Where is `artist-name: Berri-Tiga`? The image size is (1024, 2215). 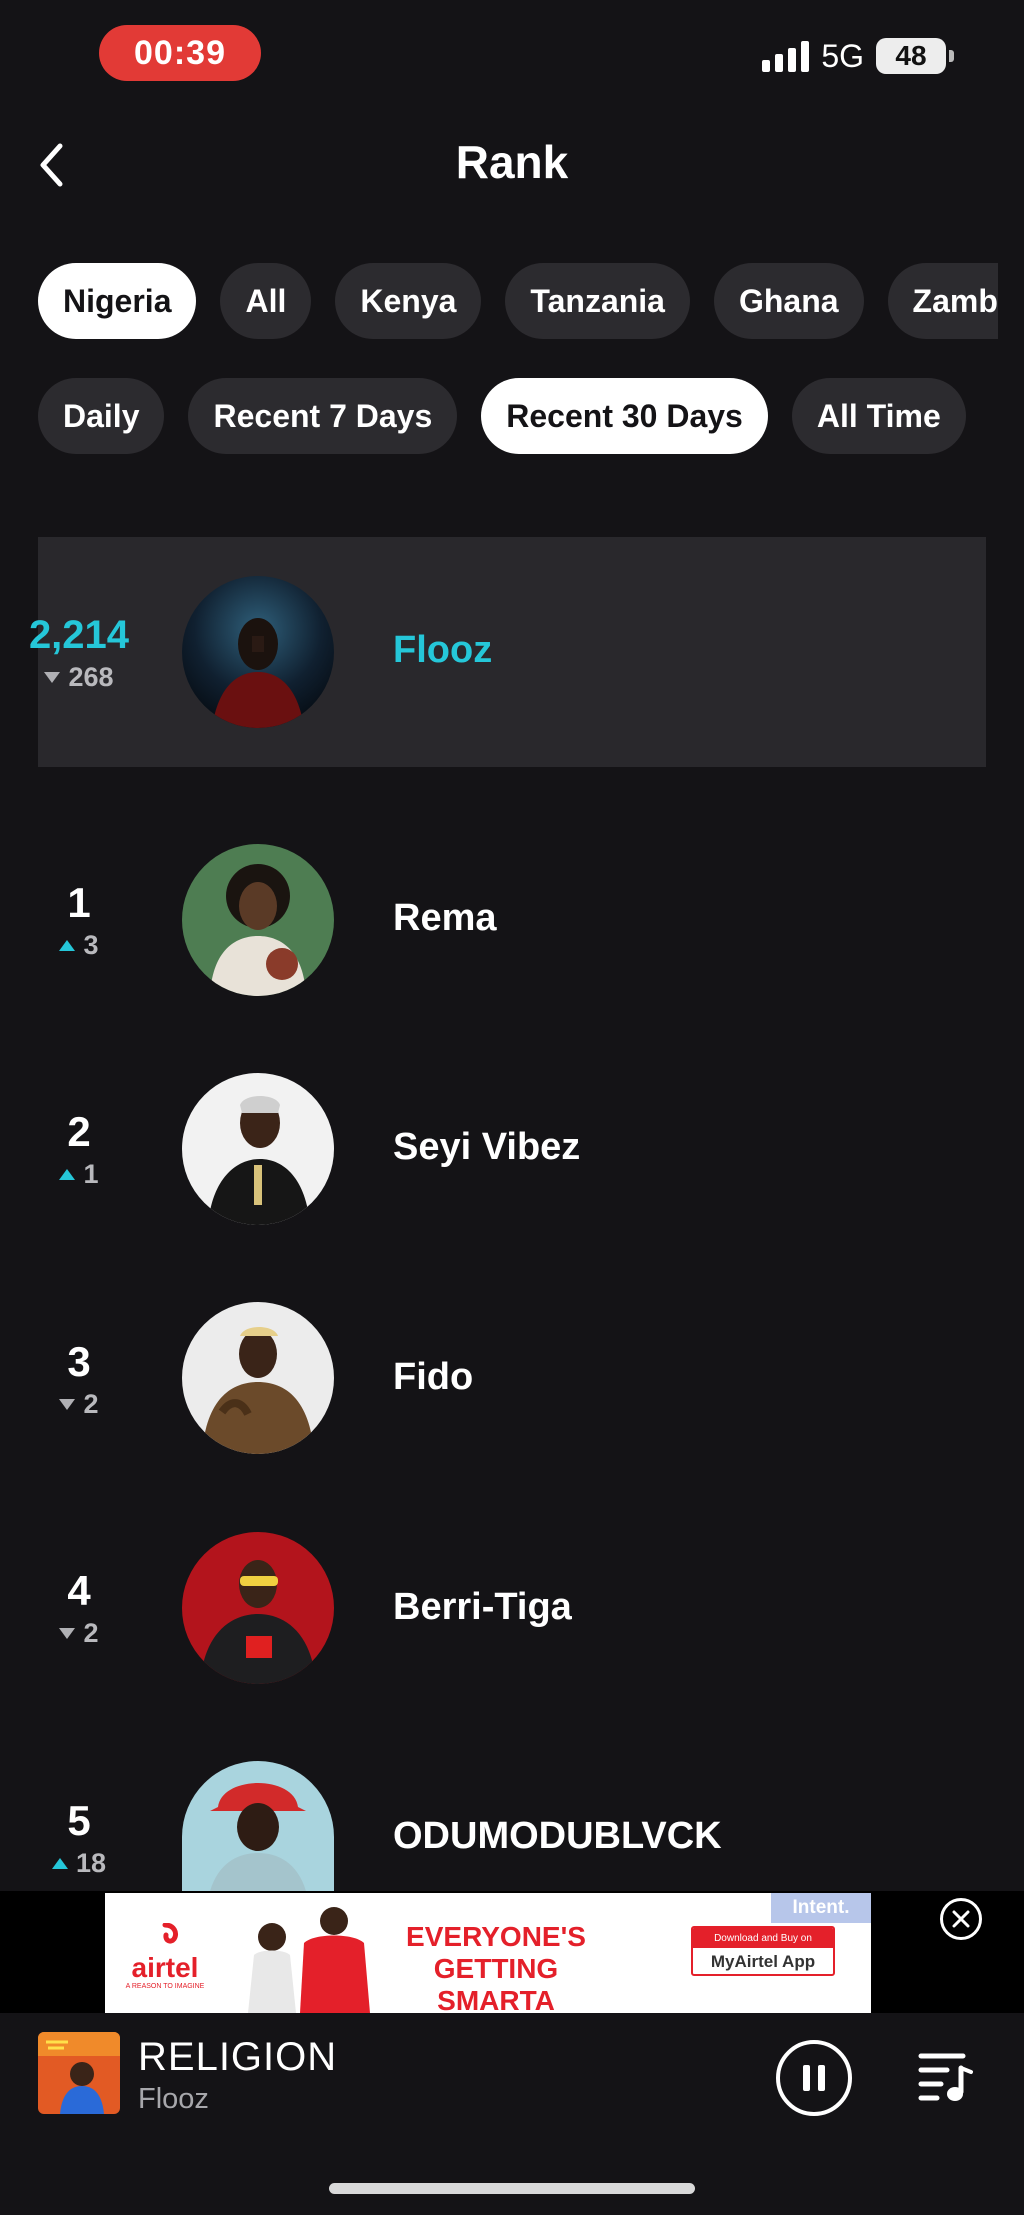 artist-name: Berri-Tiga is located at coordinates (482, 1607).